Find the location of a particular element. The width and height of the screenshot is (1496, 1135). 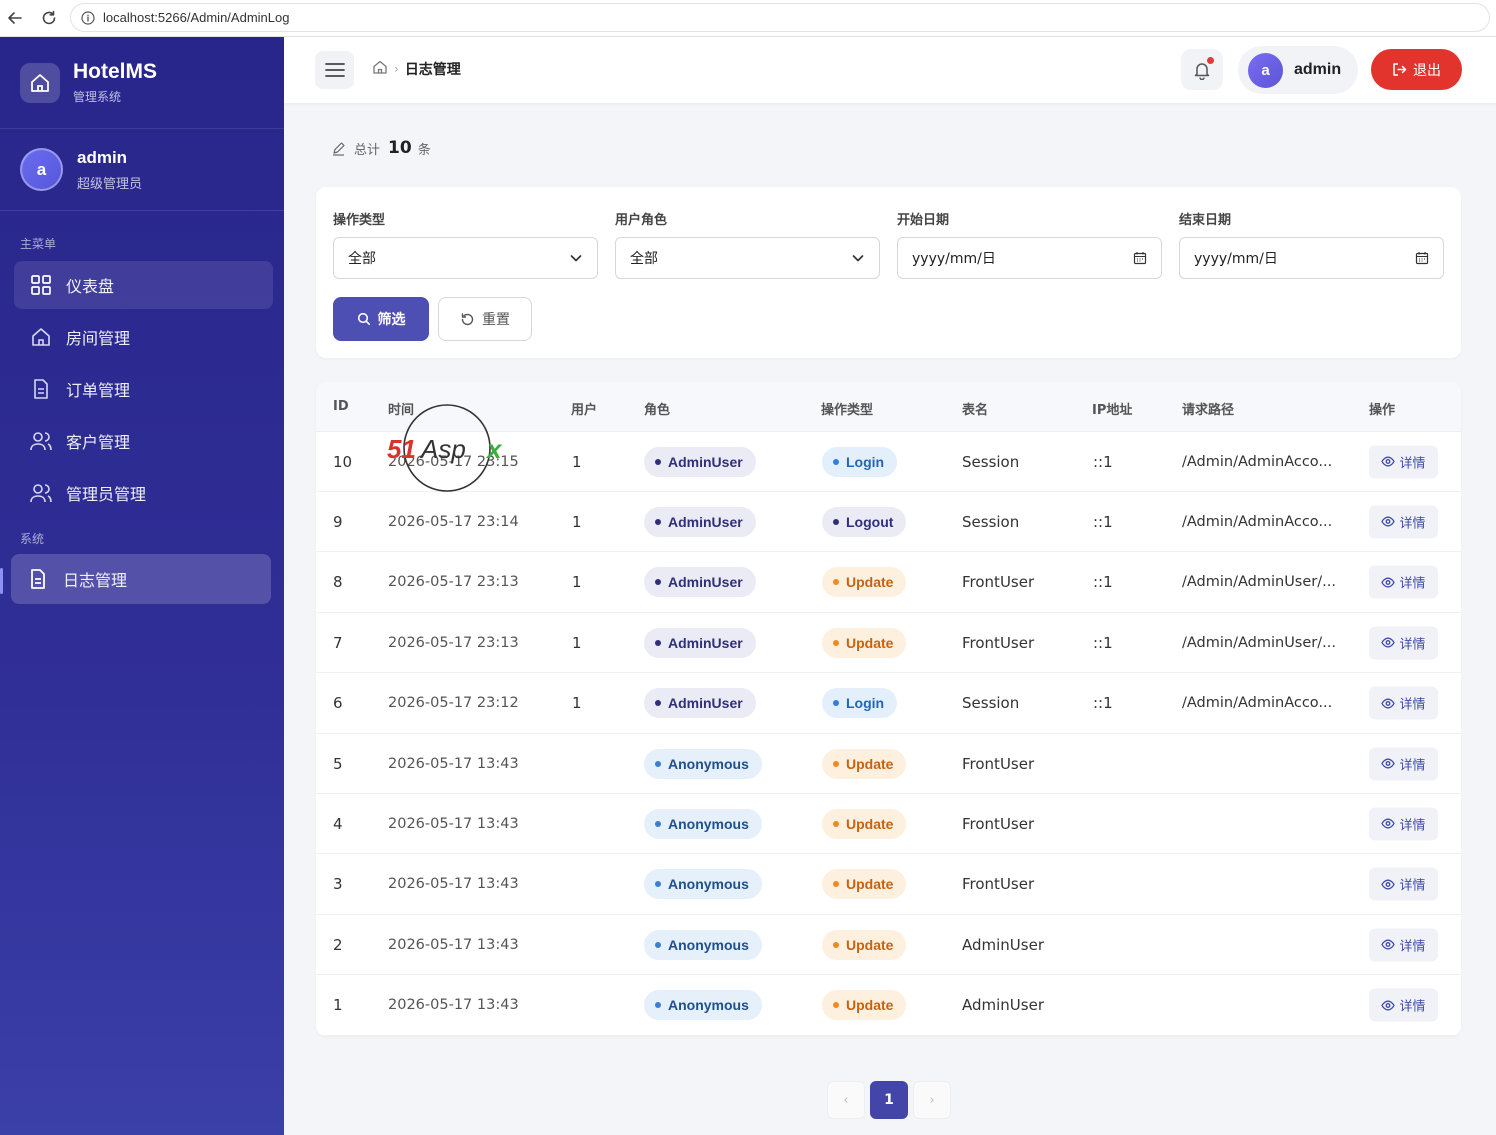

notification-dot is located at coordinates (1210, 60).